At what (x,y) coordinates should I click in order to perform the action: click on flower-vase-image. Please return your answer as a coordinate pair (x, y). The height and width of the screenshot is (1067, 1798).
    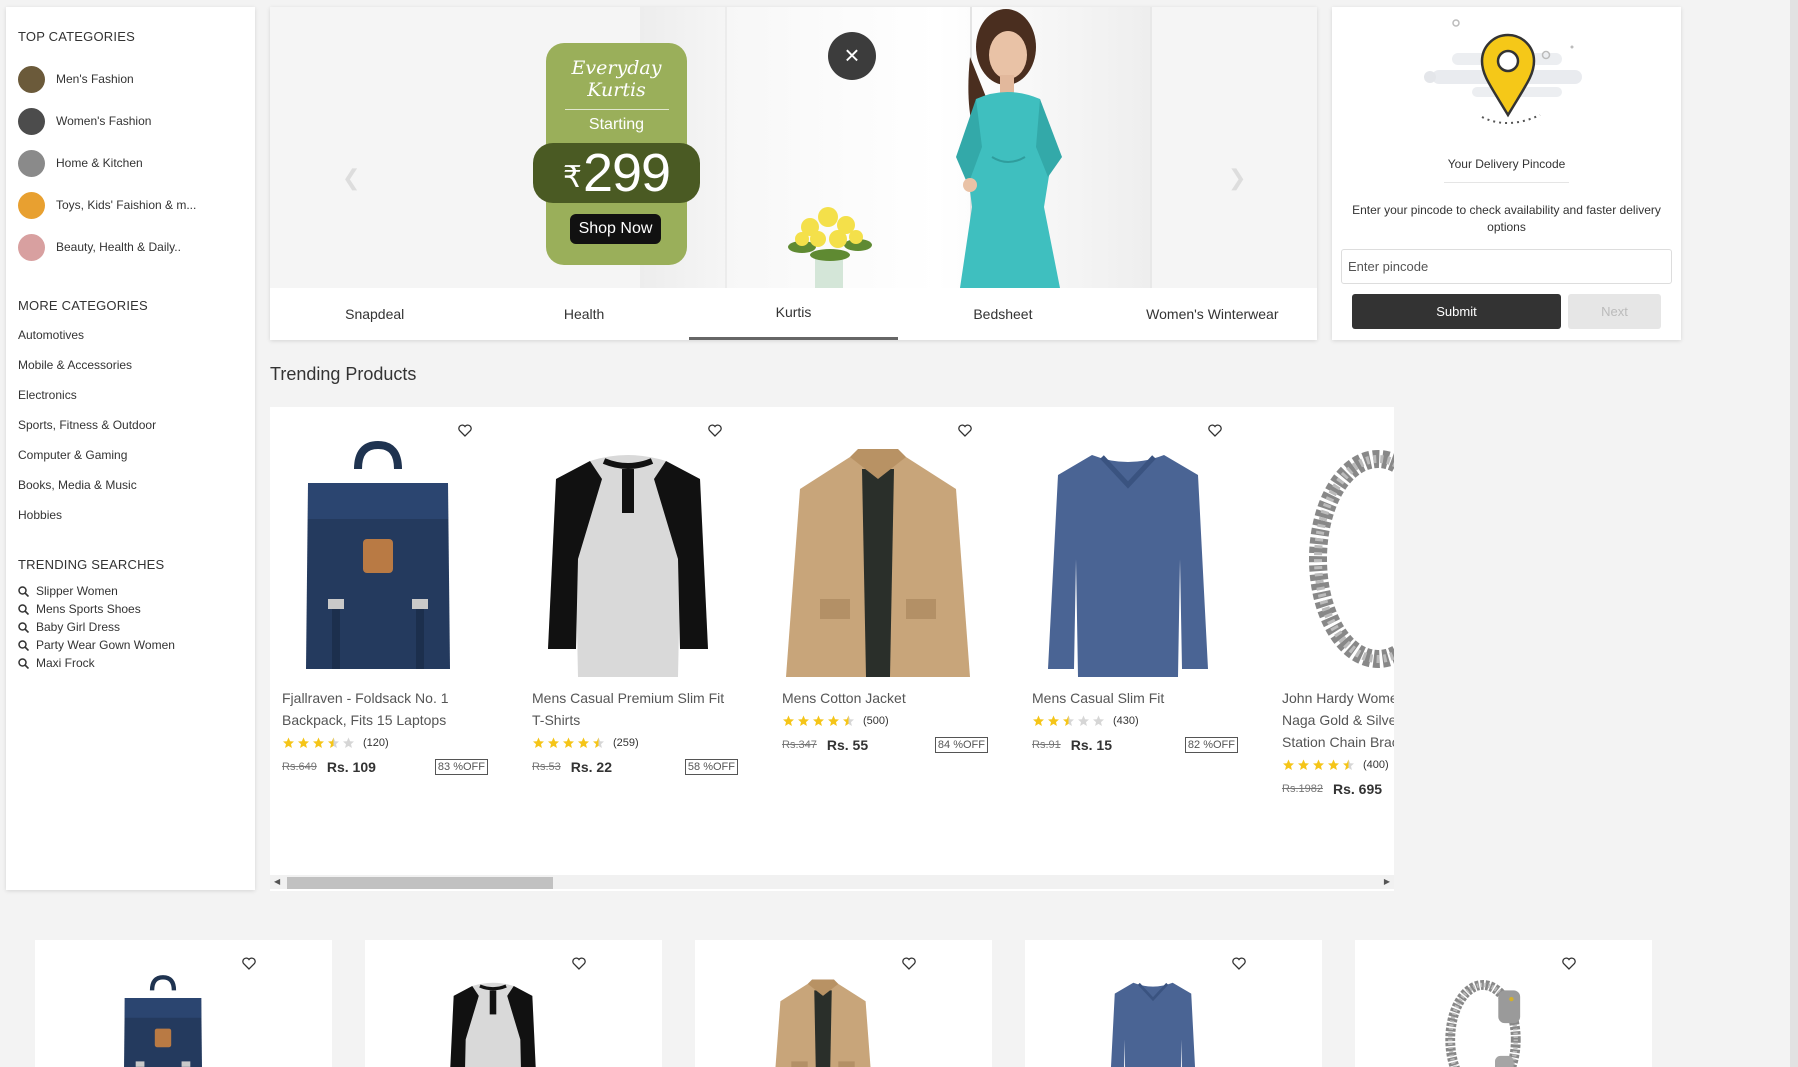
    Looking at the image, I should click on (830, 247).